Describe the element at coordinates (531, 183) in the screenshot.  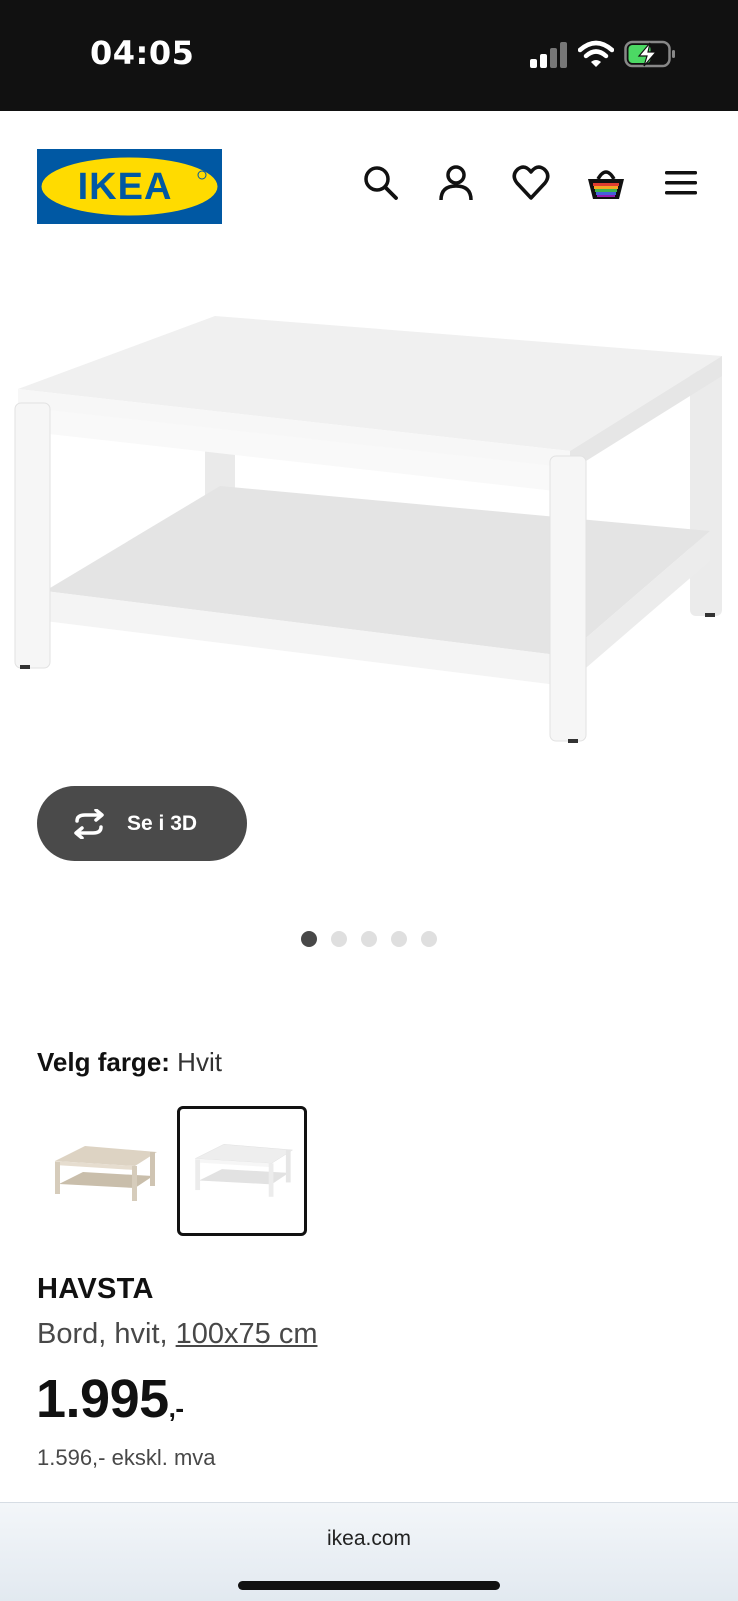
I see `heart-icon` at that location.